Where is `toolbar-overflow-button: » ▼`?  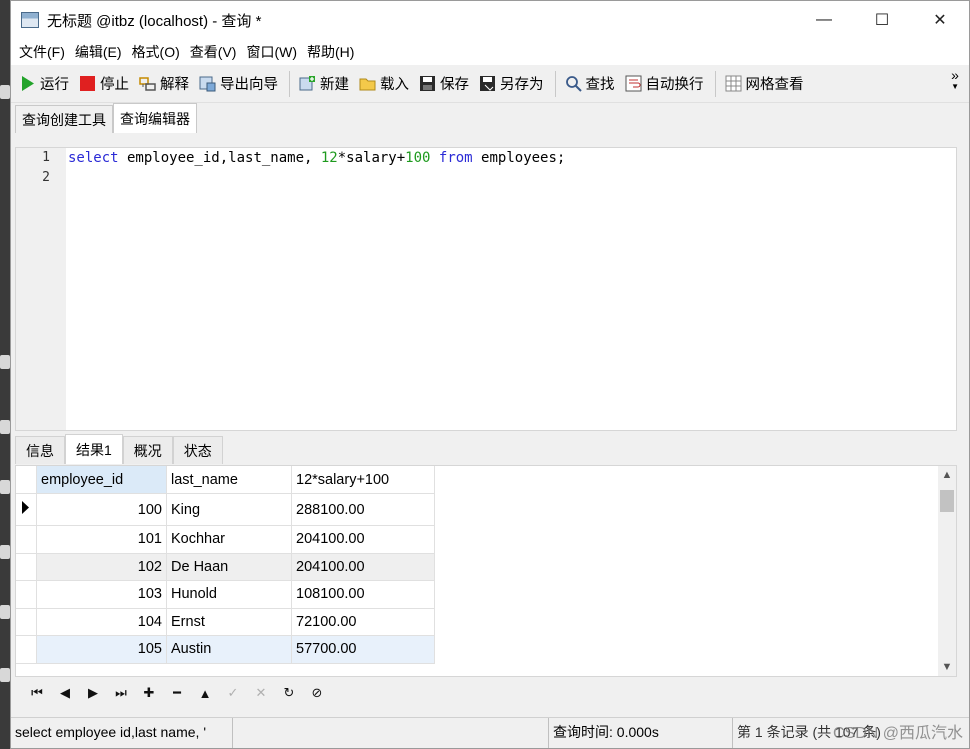
toolbar-overflow-button: » ▼ is located at coordinates (955, 80).